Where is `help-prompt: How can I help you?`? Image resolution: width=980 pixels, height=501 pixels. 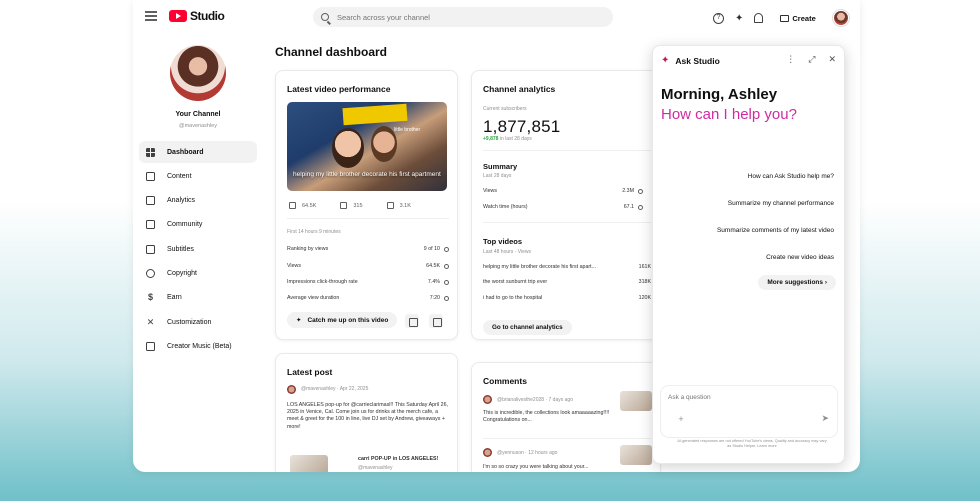
help-prompt: How can I help you? is located at coordinates (729, 114).